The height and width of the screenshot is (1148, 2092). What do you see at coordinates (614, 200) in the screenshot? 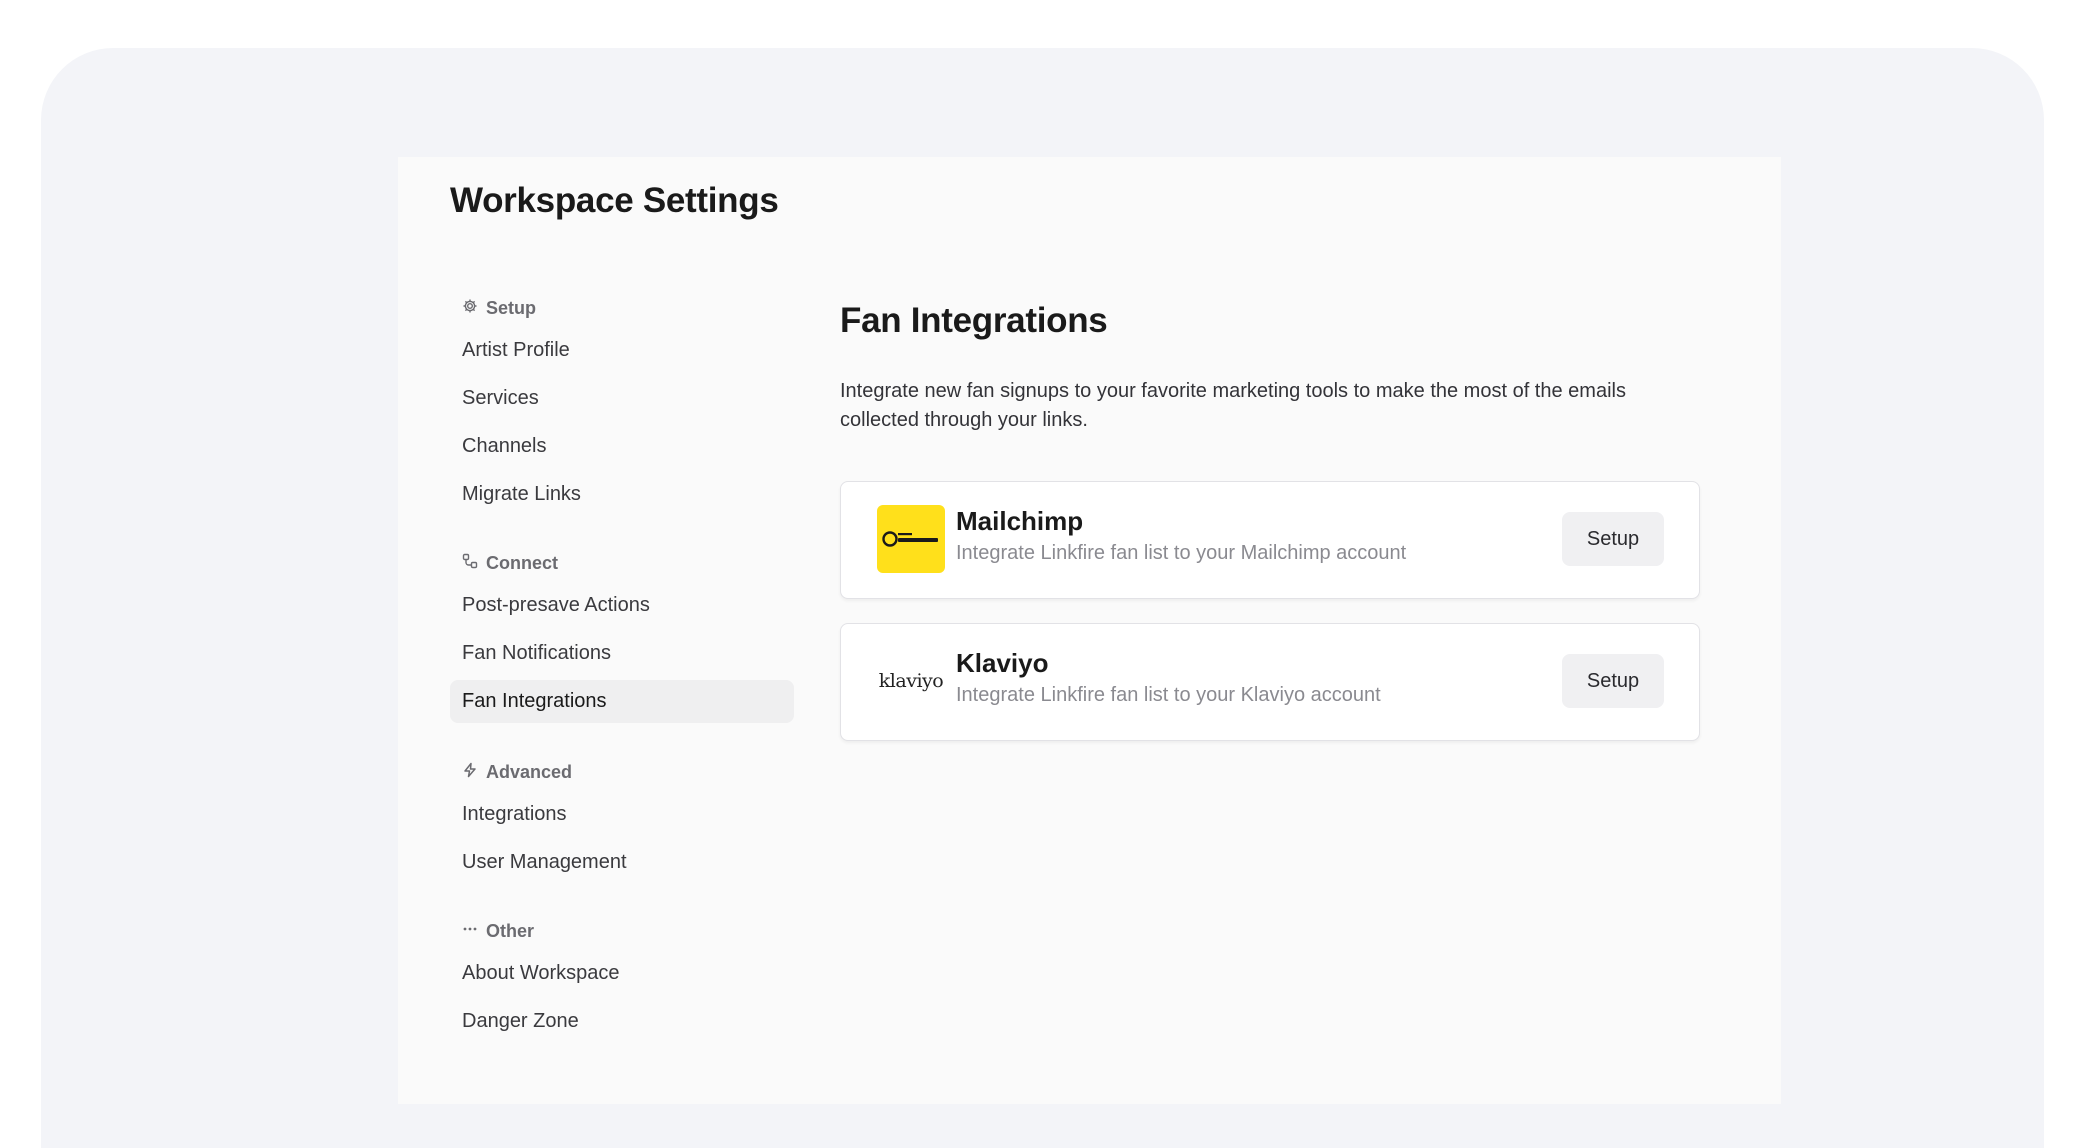
I see `page-title: Workspace Settings` at bounding box center [614, 200].